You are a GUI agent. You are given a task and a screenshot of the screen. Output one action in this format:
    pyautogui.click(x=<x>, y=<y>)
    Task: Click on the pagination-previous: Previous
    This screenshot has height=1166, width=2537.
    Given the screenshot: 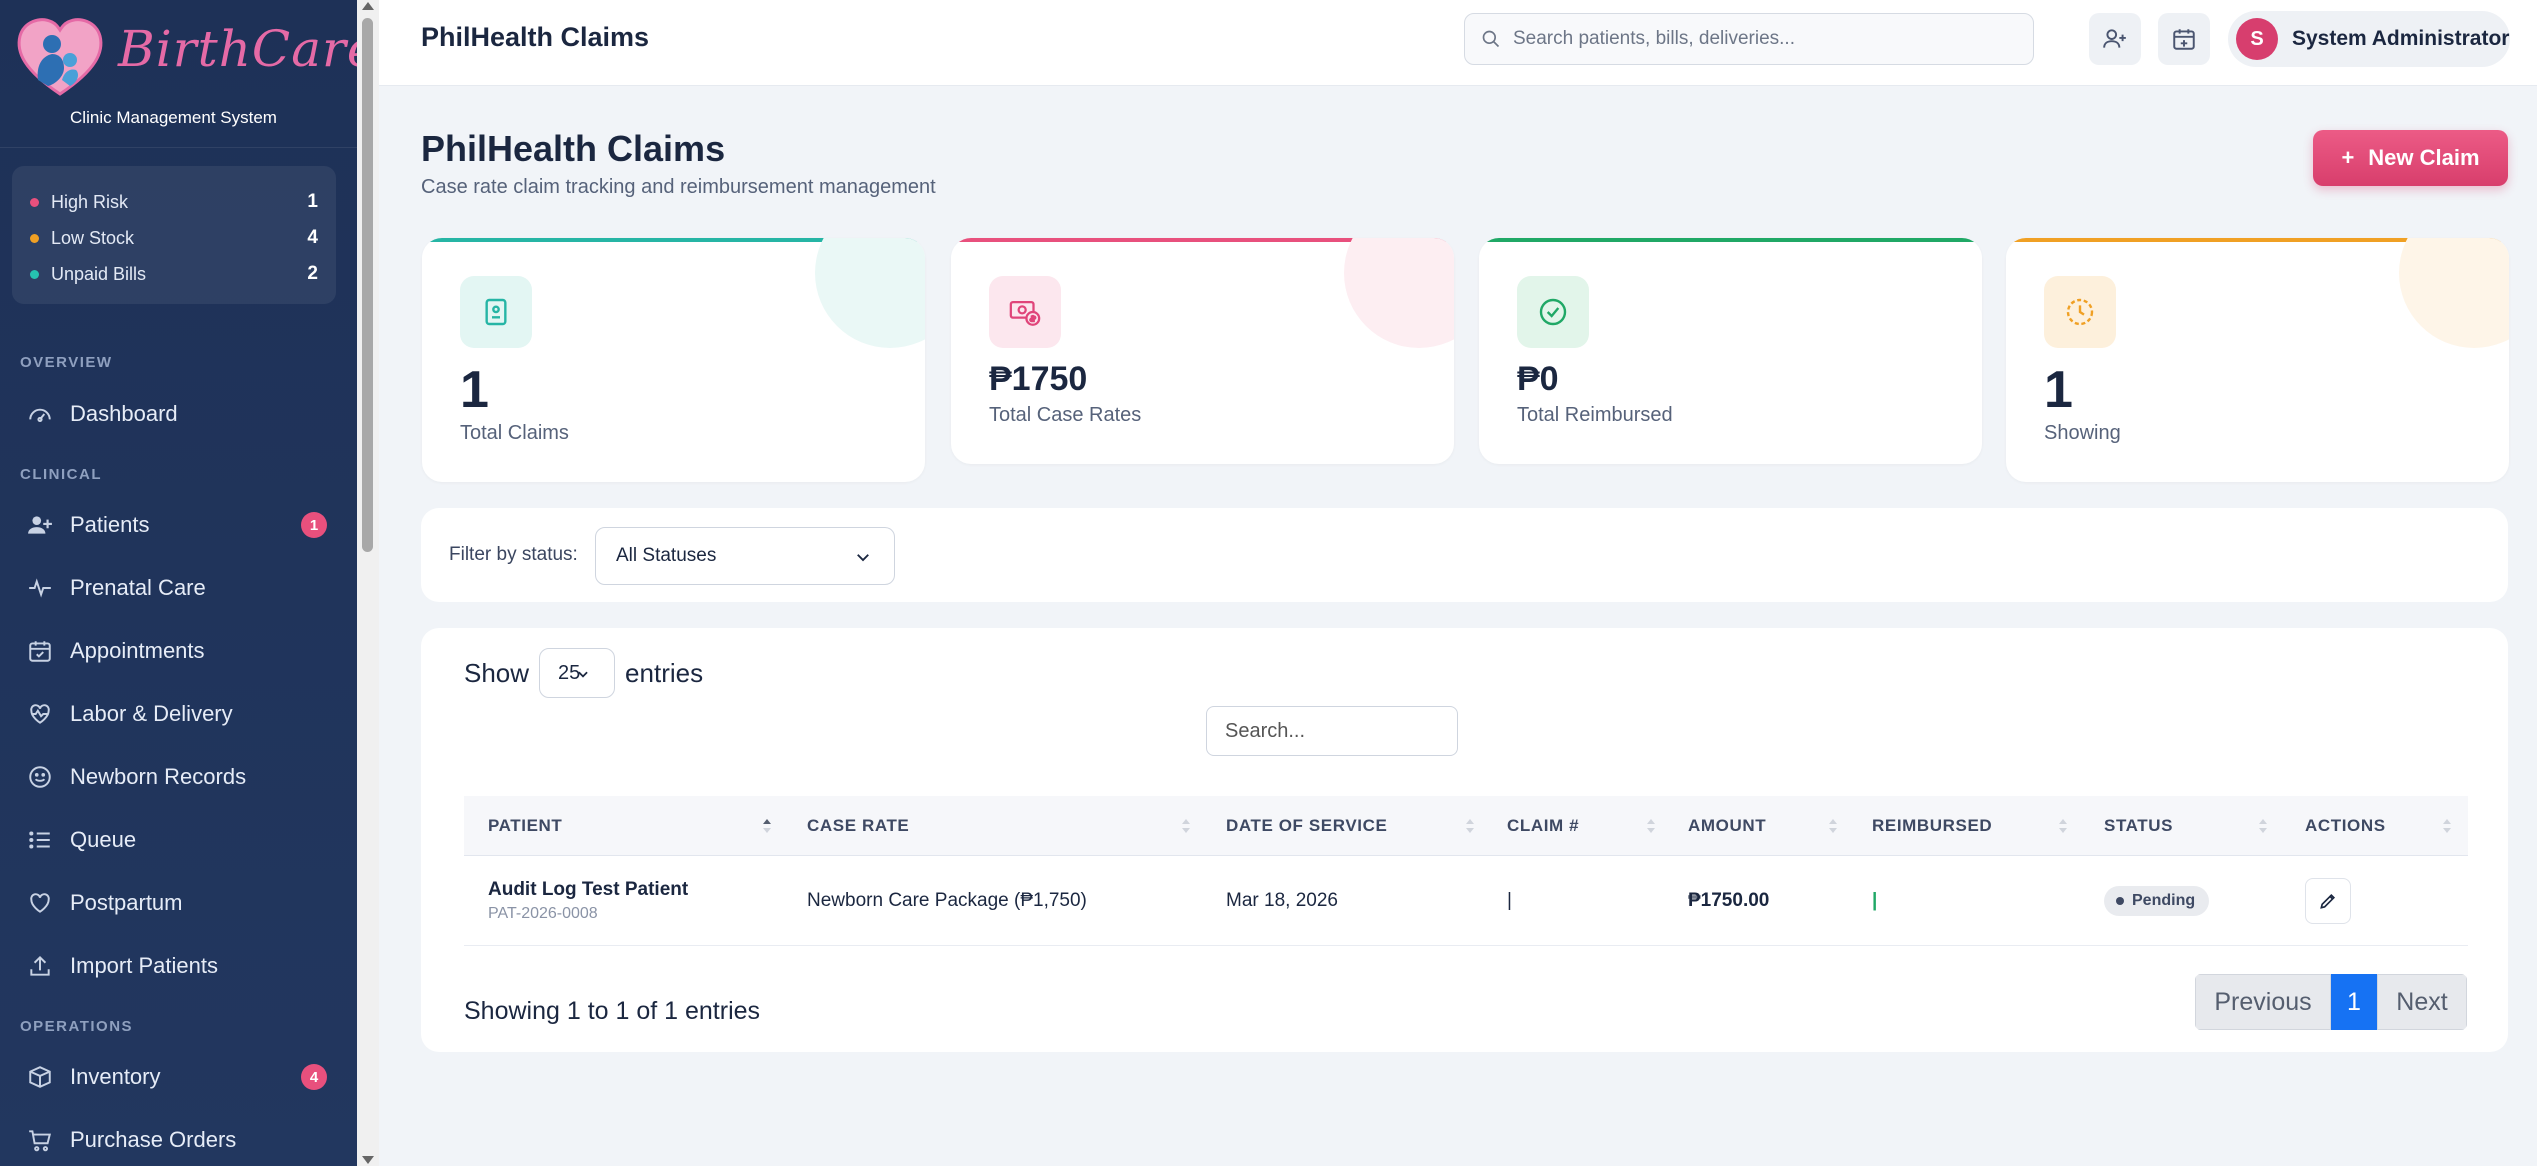 What is the action you would take?
    pyautogui.click(x=2263, y=1002)
    